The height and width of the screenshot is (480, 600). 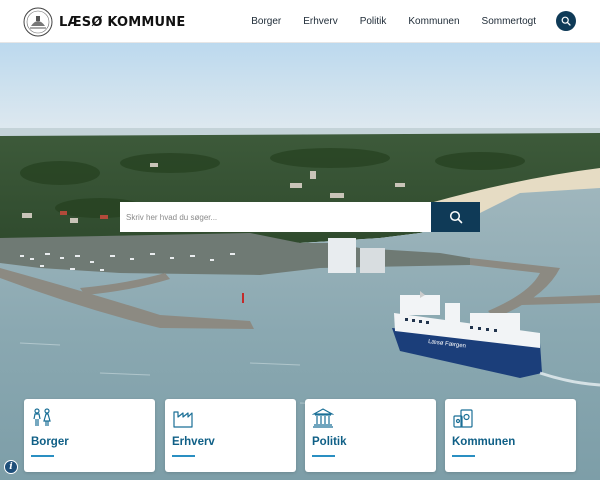 I want to click on search-submit-button, so click(x=455, y=217).